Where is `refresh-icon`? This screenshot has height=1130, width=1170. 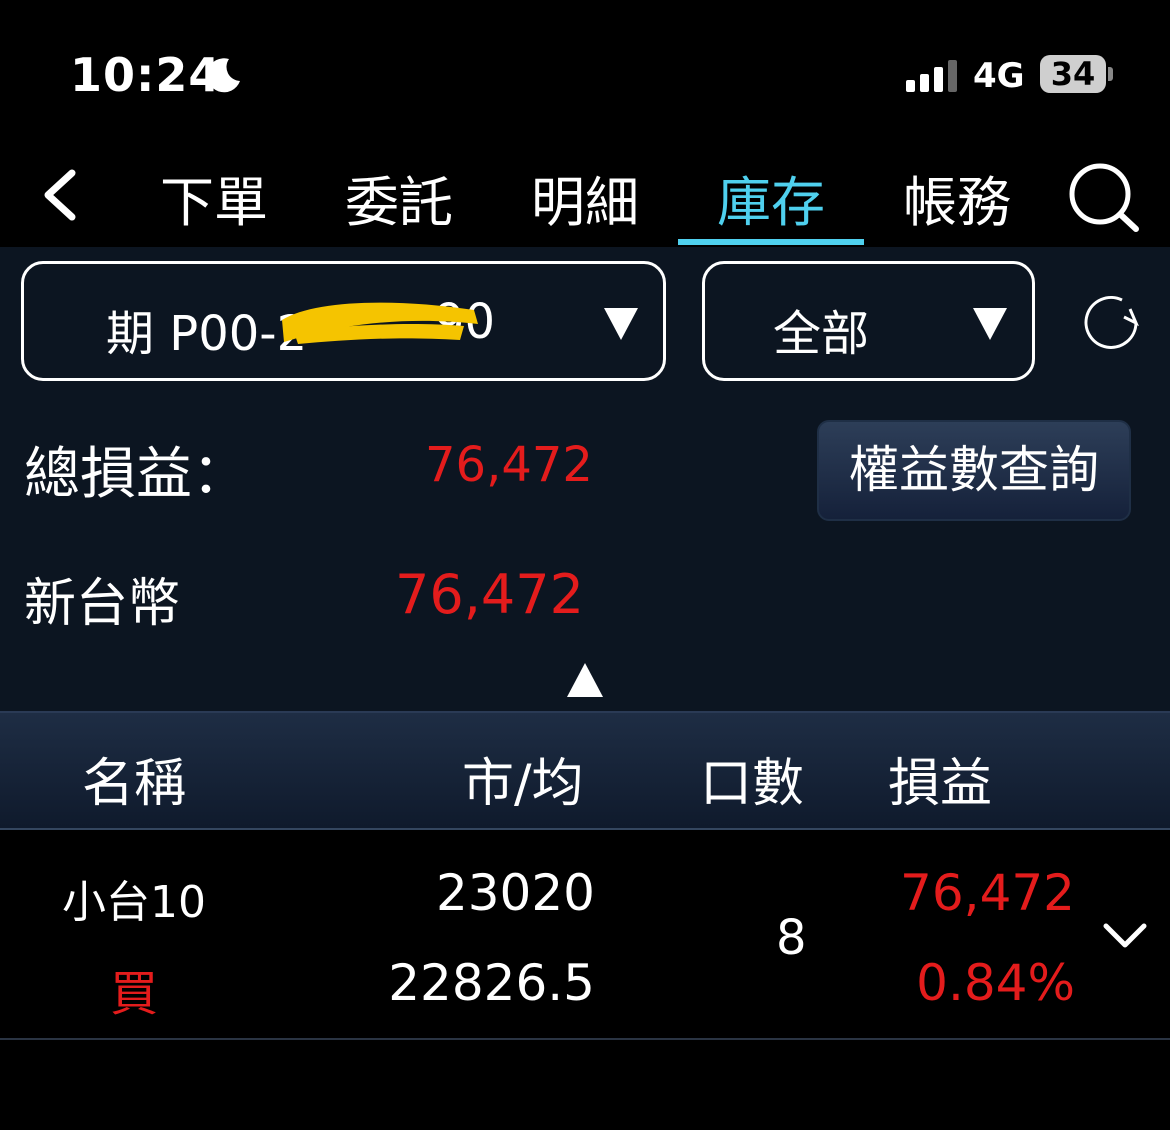
refresh-icon is located at coordinates (1111, 322).